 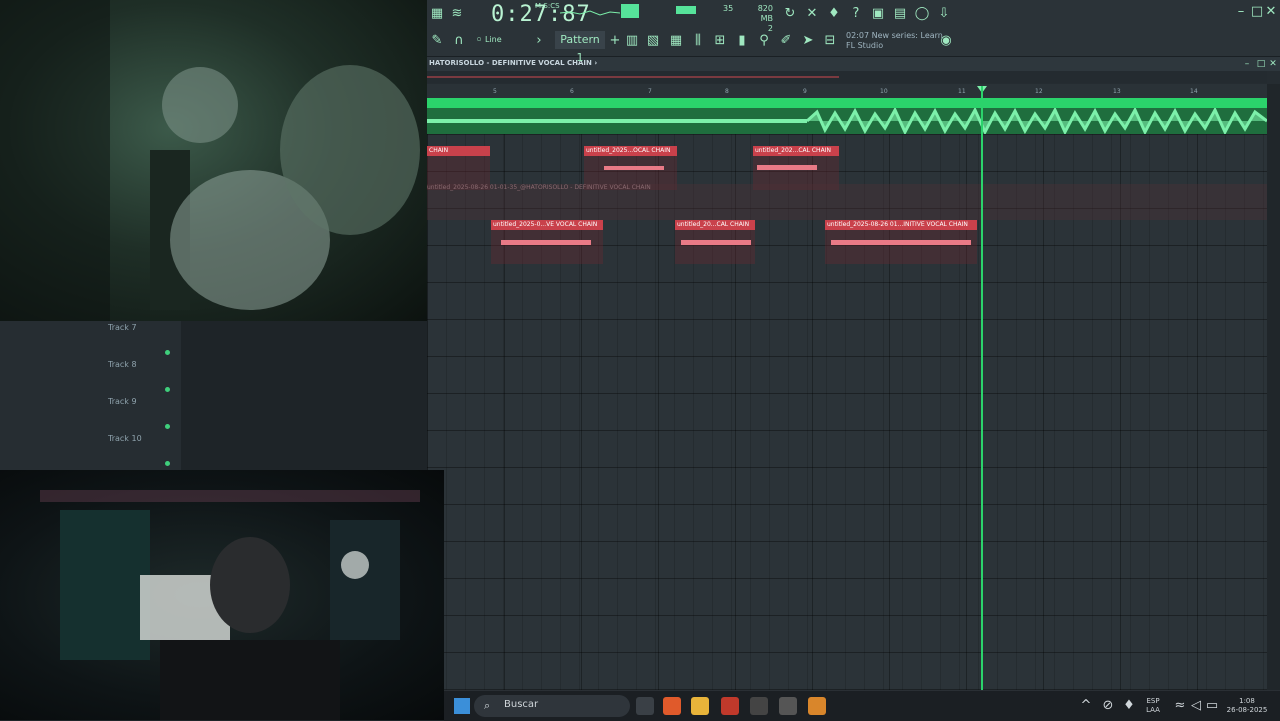 I want to click on audio-clip-vocal: untitled_20...CAL CHAIN, so click(x=715, y=242).